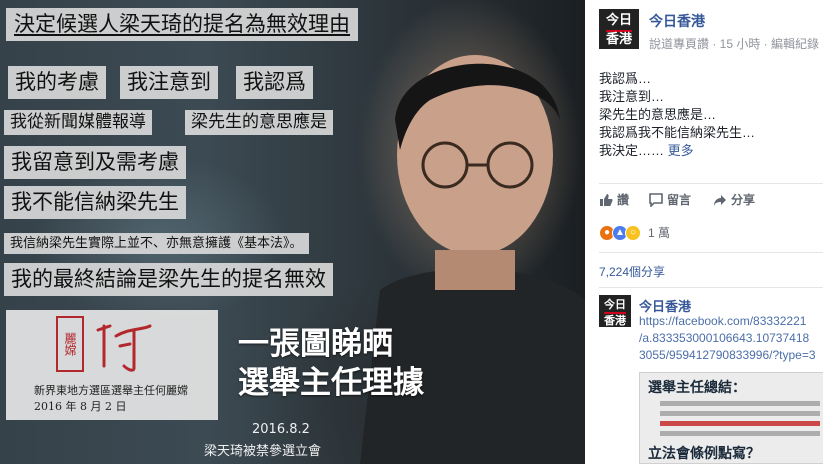 Image resolution: width=823 pixels, height=464 pixels. I want to click on caption: 我注意到, so click(169, 82).